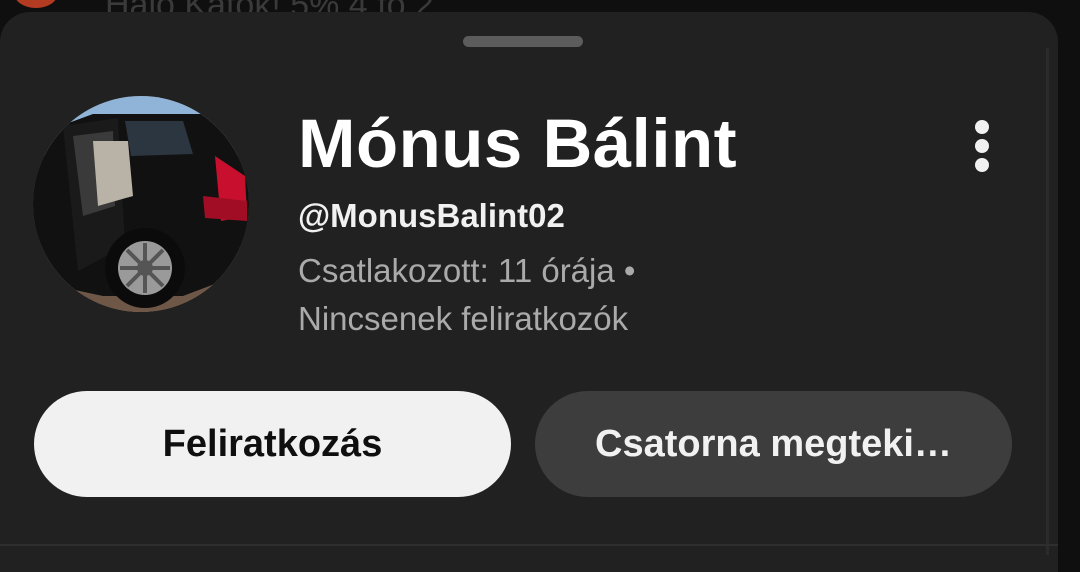 The image size is (1080, 572). I want to click on subscribe-button-label: Feliratkozás, so click(272, 443).